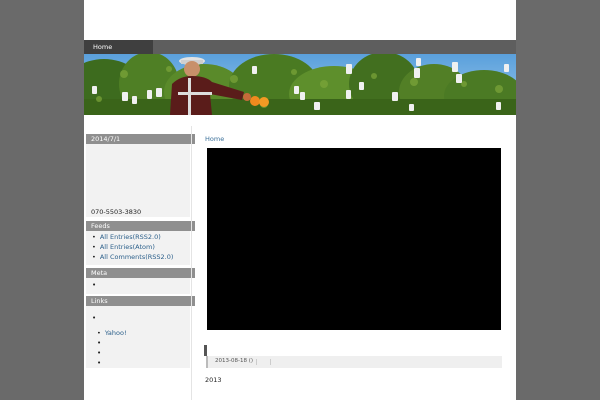 This screenshot has width=600, height=400. What do you see at coordinates (118, 47) in the screenshot?
I see `nav-home-link: Home` at bounding box center [118, 47].